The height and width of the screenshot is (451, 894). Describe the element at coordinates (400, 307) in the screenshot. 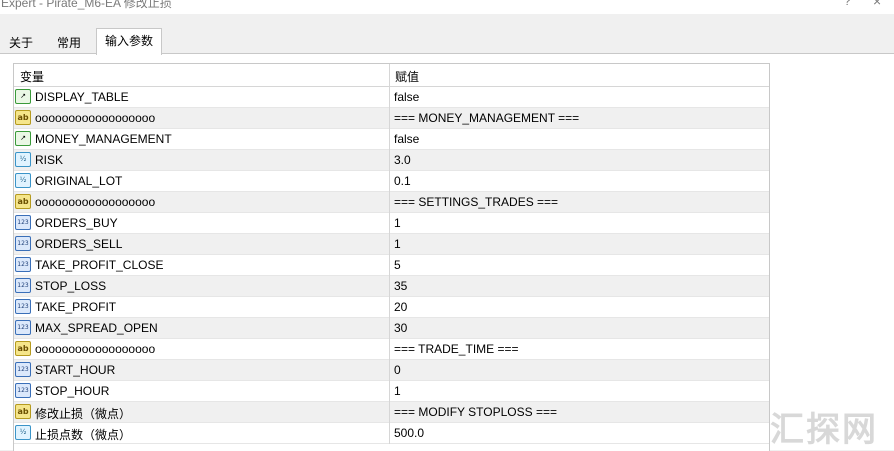

I see `parameter-value: 20` at that location.